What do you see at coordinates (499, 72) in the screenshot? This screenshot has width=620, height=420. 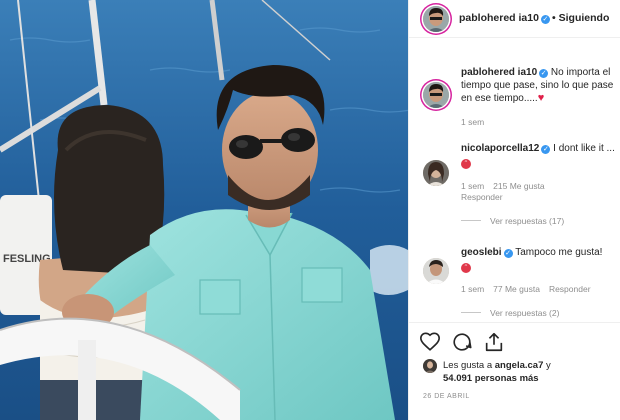 I see `caption-username: pablohered ia10` at bounding box center [499, 72].